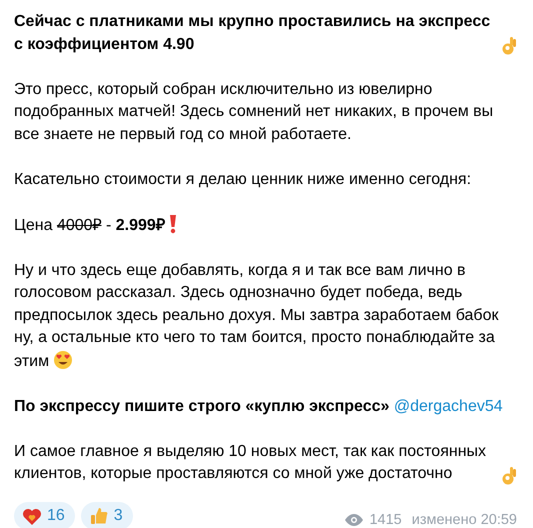  I want to click on message-text: -, so click(109, 225).